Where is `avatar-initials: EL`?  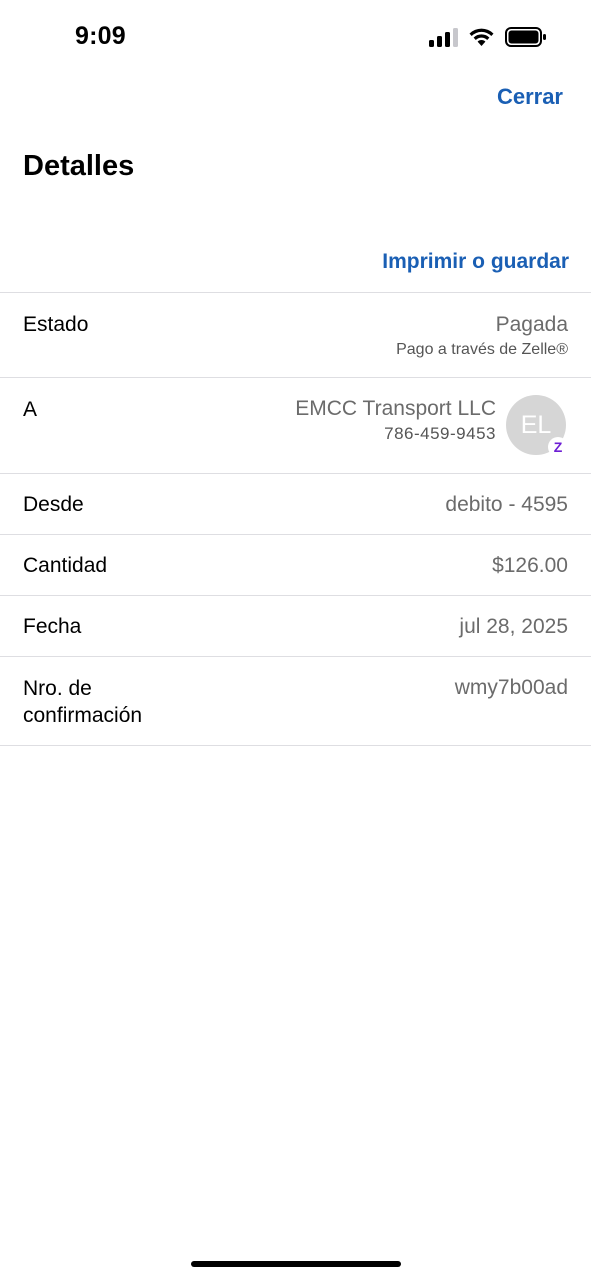 avatar-initials: EL is located at coordinates (536, 424).